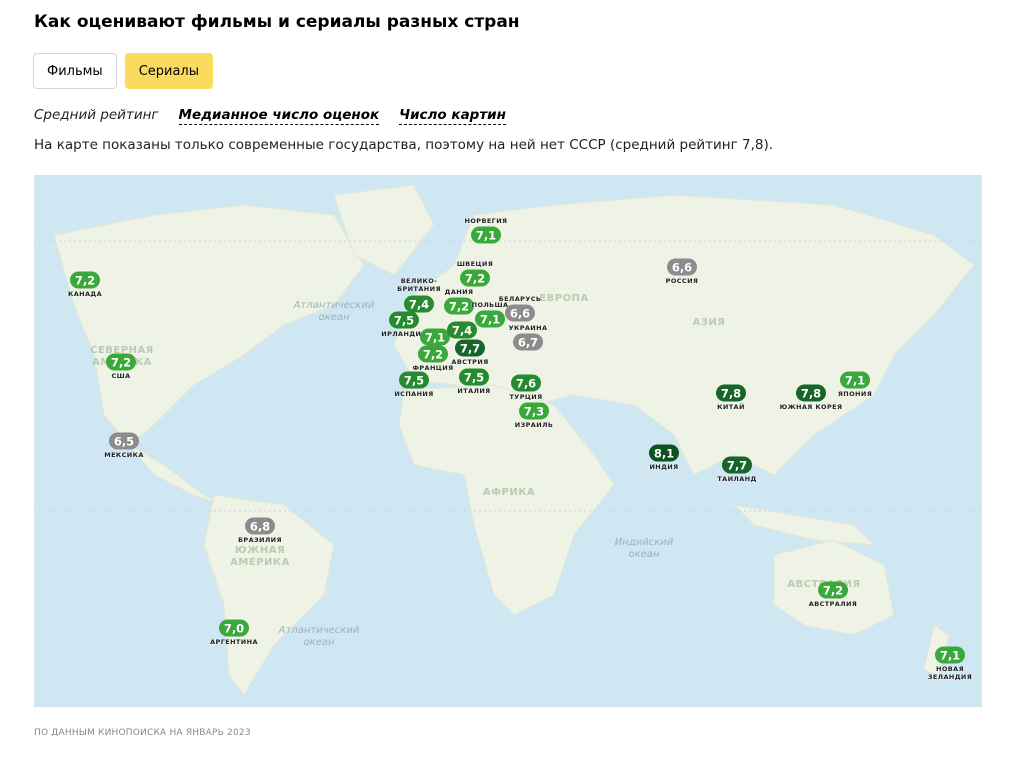 This screenshot has height=766, width=1019. Describe the element at coordinates (526, 397) in the screenshot. I see `country-name-turkey: ТУРЦИЯ` at that location.